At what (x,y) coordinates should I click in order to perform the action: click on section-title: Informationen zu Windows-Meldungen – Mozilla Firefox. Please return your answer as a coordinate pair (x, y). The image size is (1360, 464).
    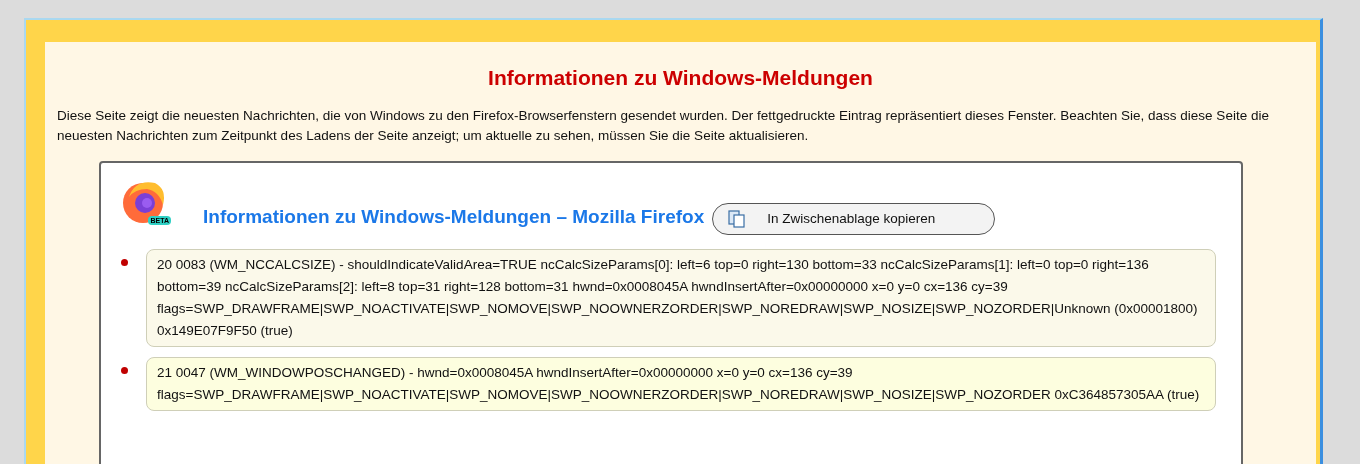
    Looking at the image, I should click on (454, 217).